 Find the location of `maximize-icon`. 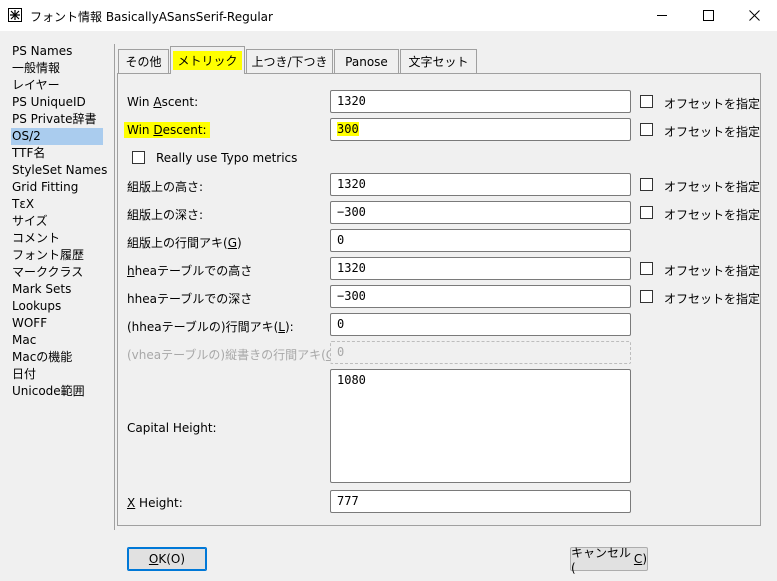

maximize-icon is located at coordinates (708, 15).